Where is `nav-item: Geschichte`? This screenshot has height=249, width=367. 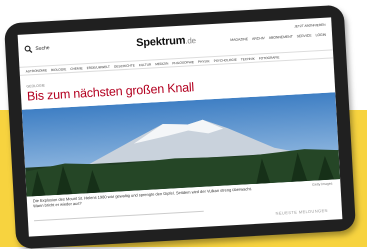
nav-item: Geschichte is located at coordinates (124, 65).